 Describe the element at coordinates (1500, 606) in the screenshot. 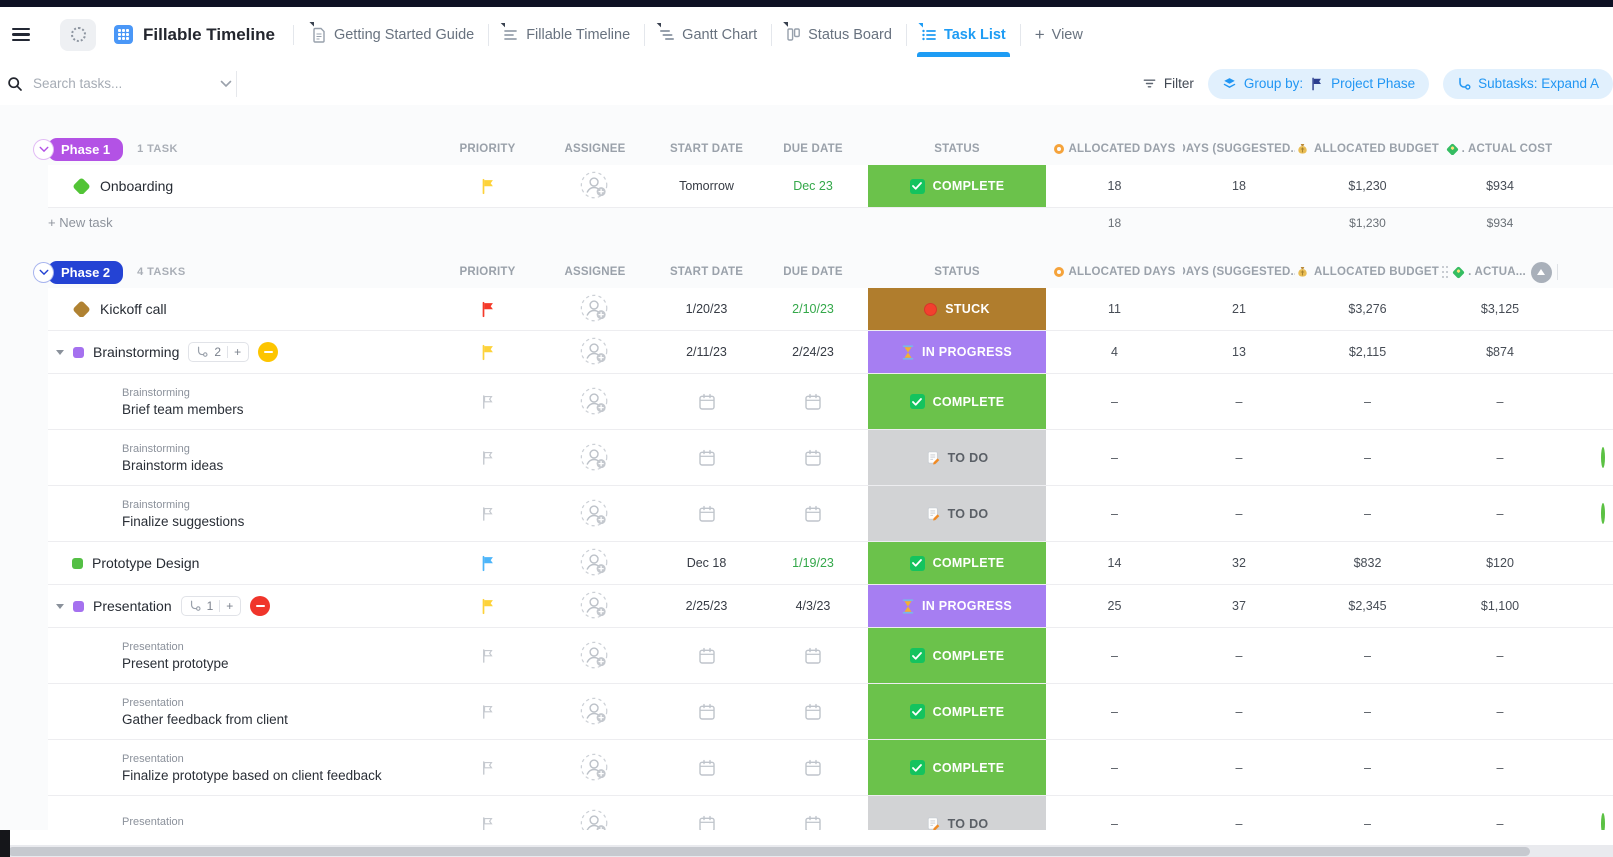

I see `actual-cost-cell: $1,100` at that location.